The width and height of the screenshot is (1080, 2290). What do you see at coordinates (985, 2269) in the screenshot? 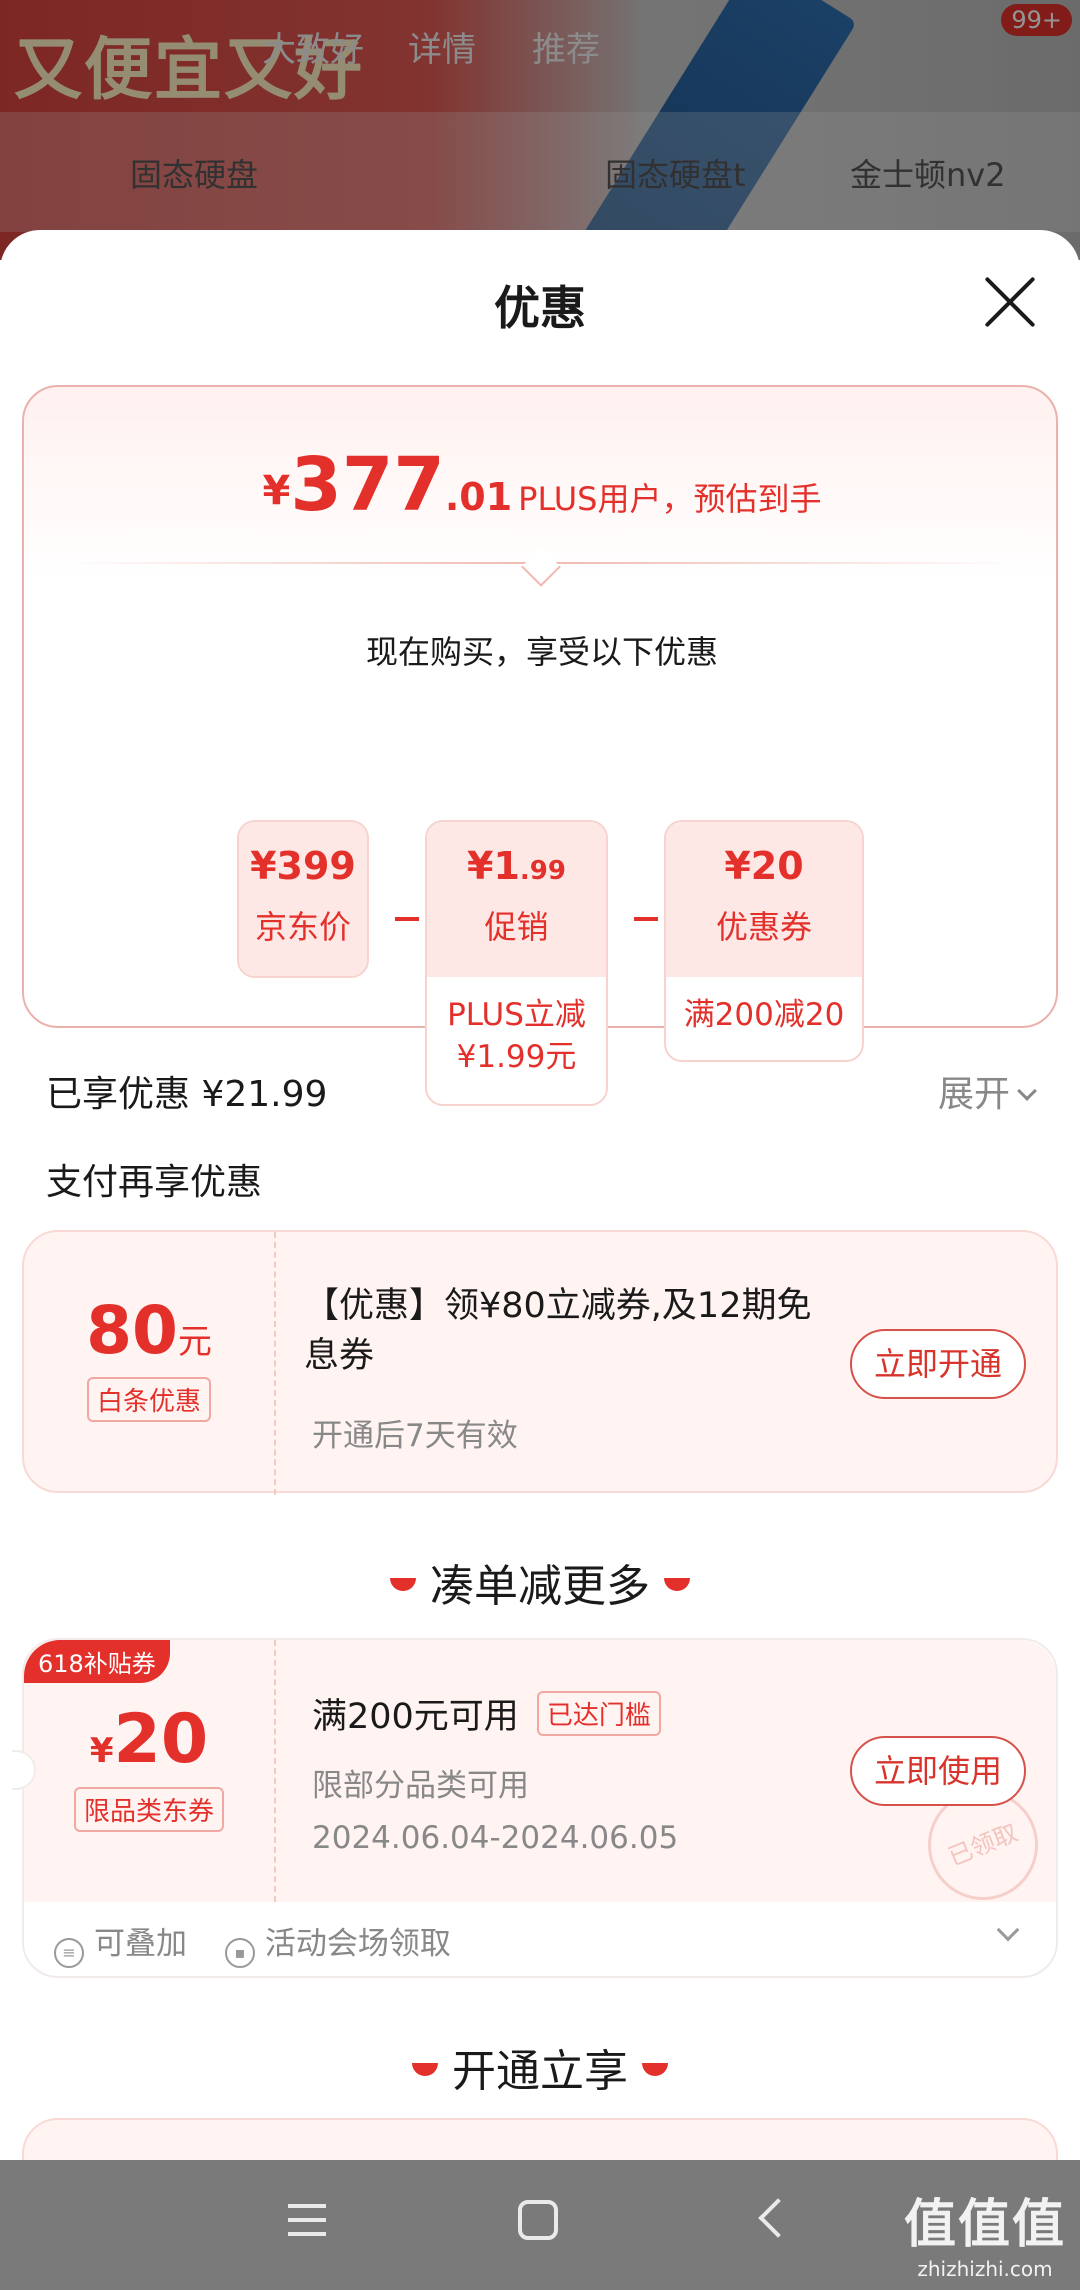
I see `watermark-url: zhizhizhi.com` at bounding box center [985, 2269].